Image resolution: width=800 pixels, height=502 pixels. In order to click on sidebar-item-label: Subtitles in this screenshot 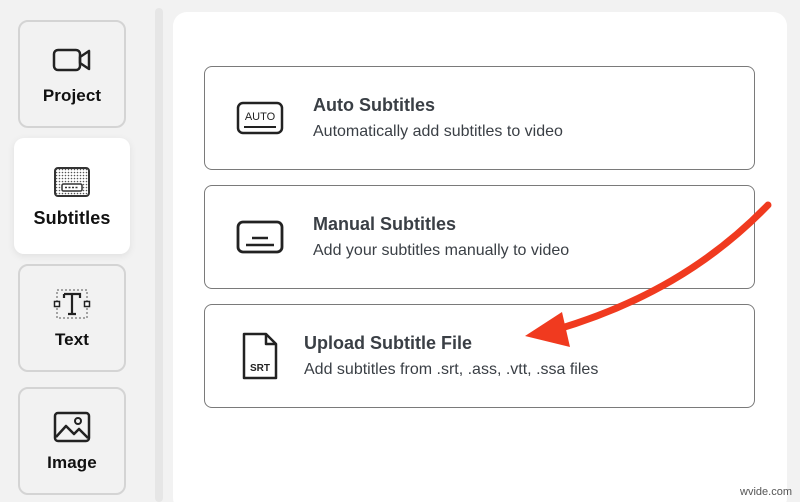, I will do `click(72, 217)`.